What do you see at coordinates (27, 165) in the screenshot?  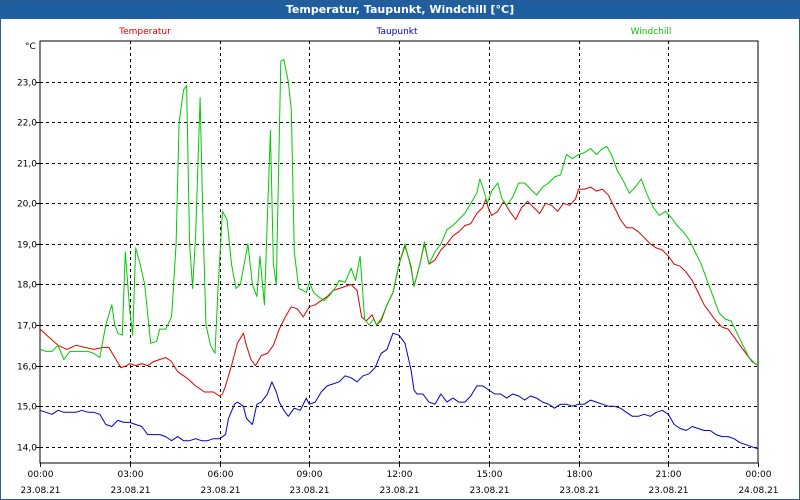 I see `y-tick-label: 21,0` at bounding box center [27, 165].